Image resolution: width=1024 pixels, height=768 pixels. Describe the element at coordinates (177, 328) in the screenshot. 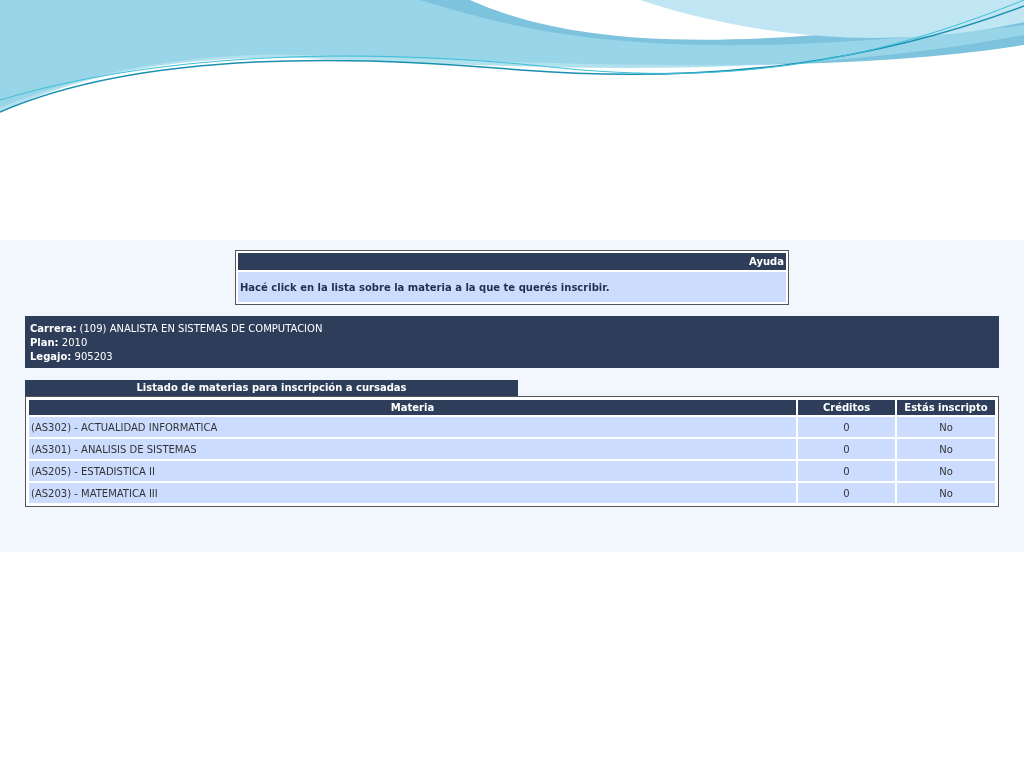

I see `info-line: Carrera: (109) ANALISTA EN SISTEMAS DE COMPUTACION` at that location.